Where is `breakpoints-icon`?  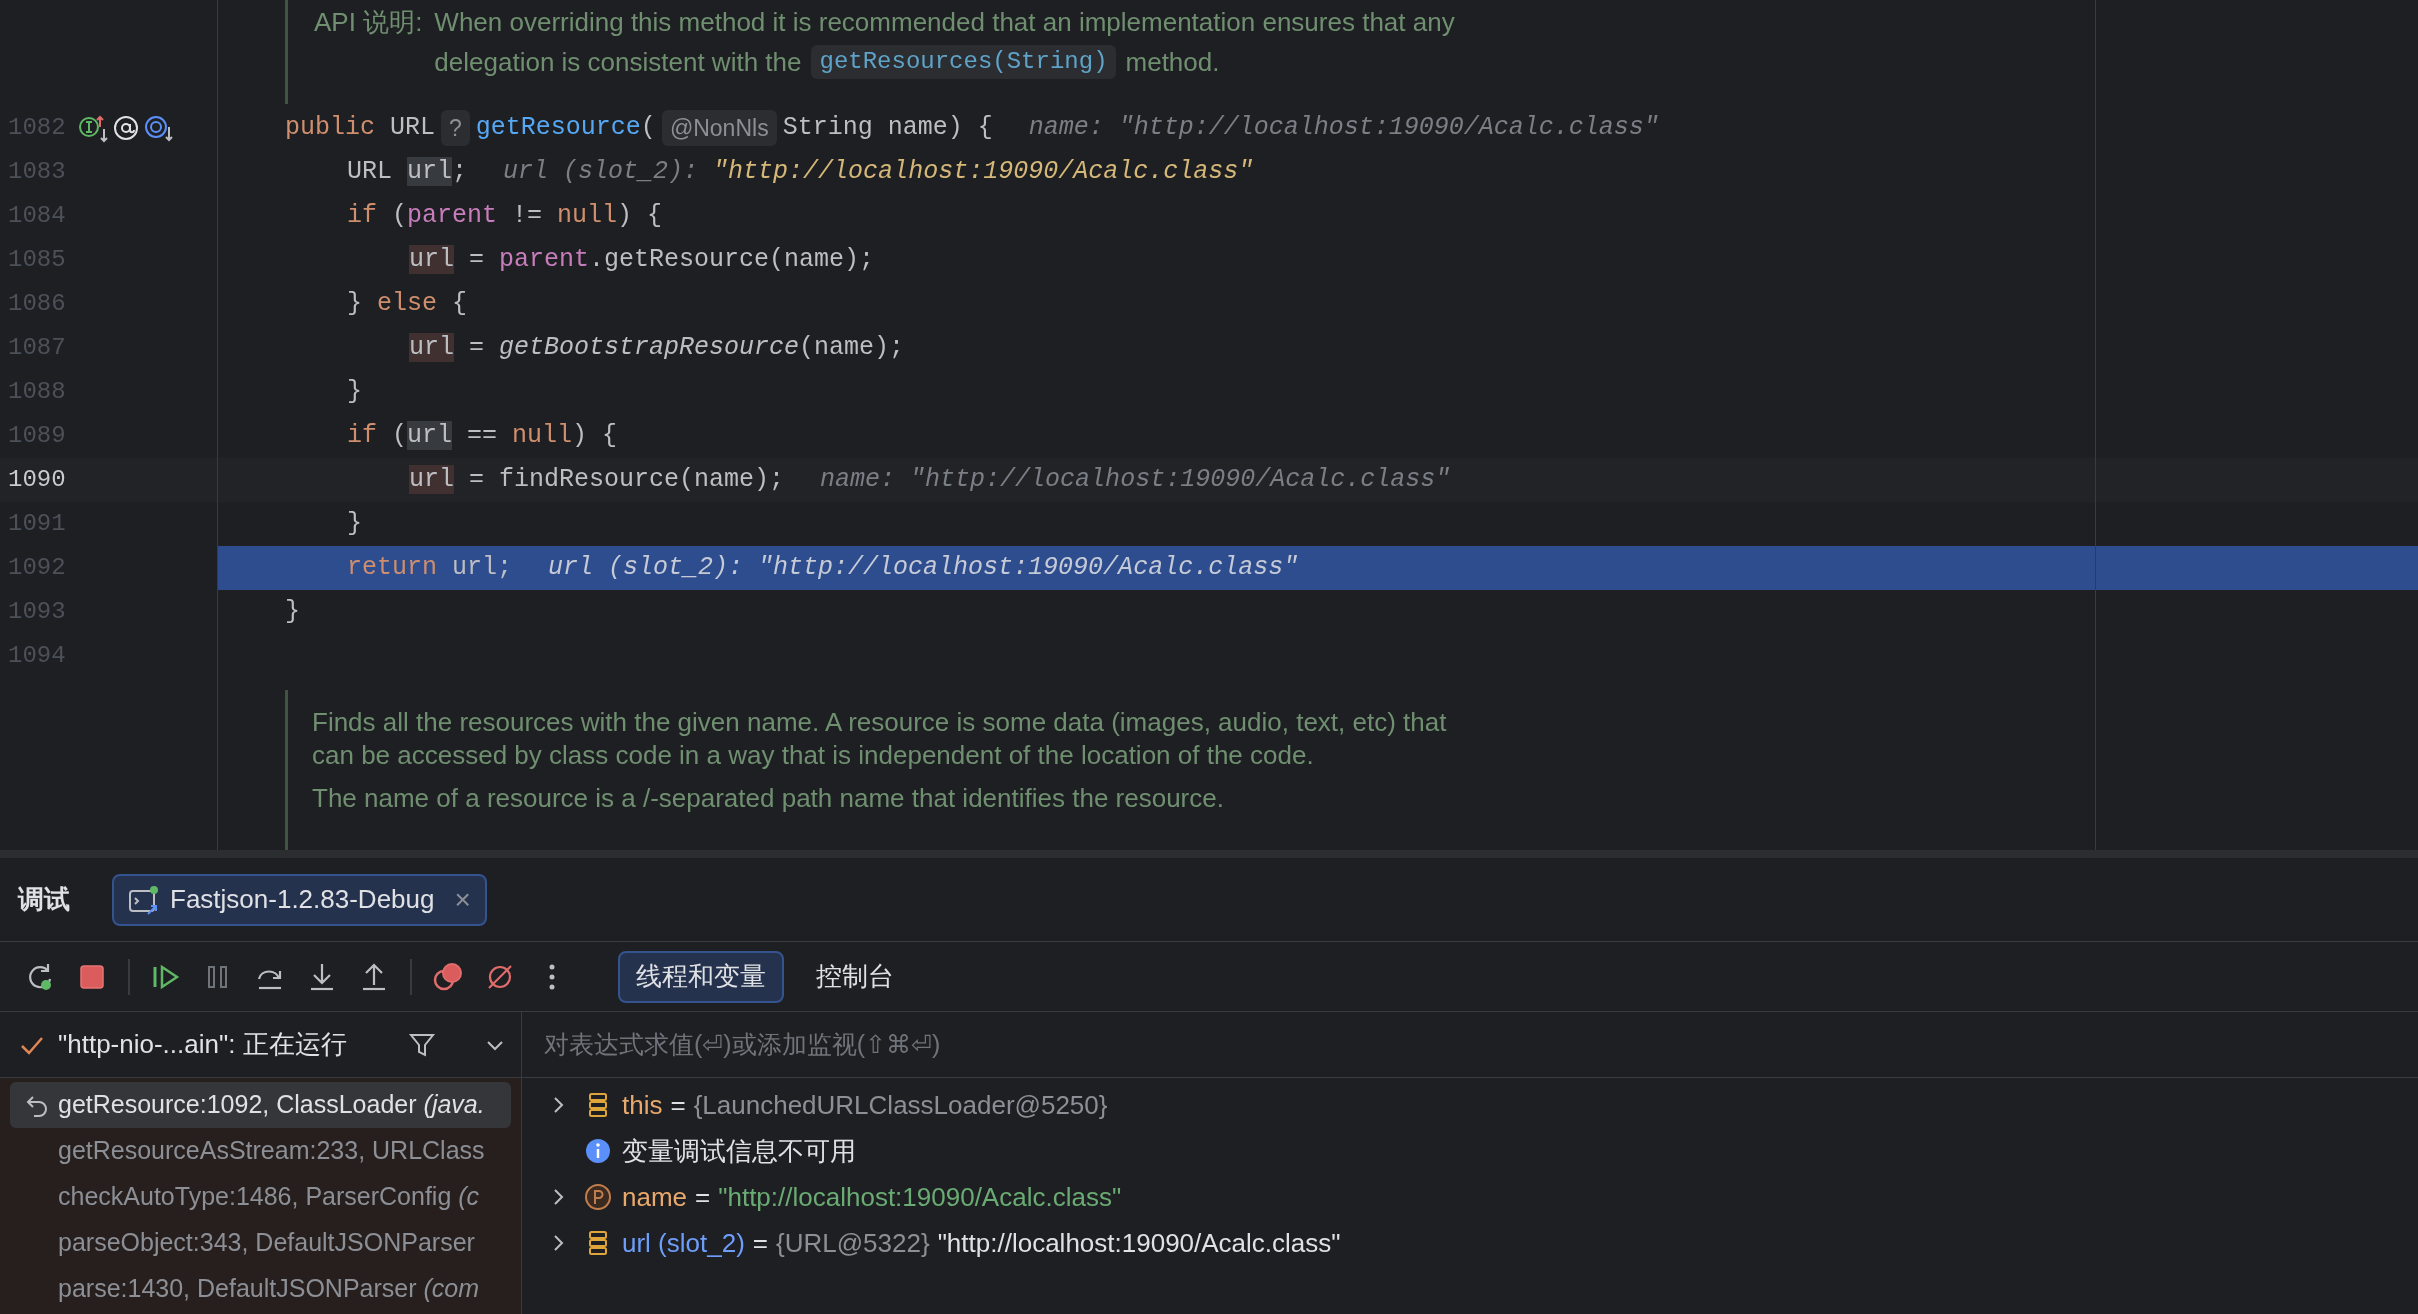 breakpoints-icon is located at coordinates (448, 976).